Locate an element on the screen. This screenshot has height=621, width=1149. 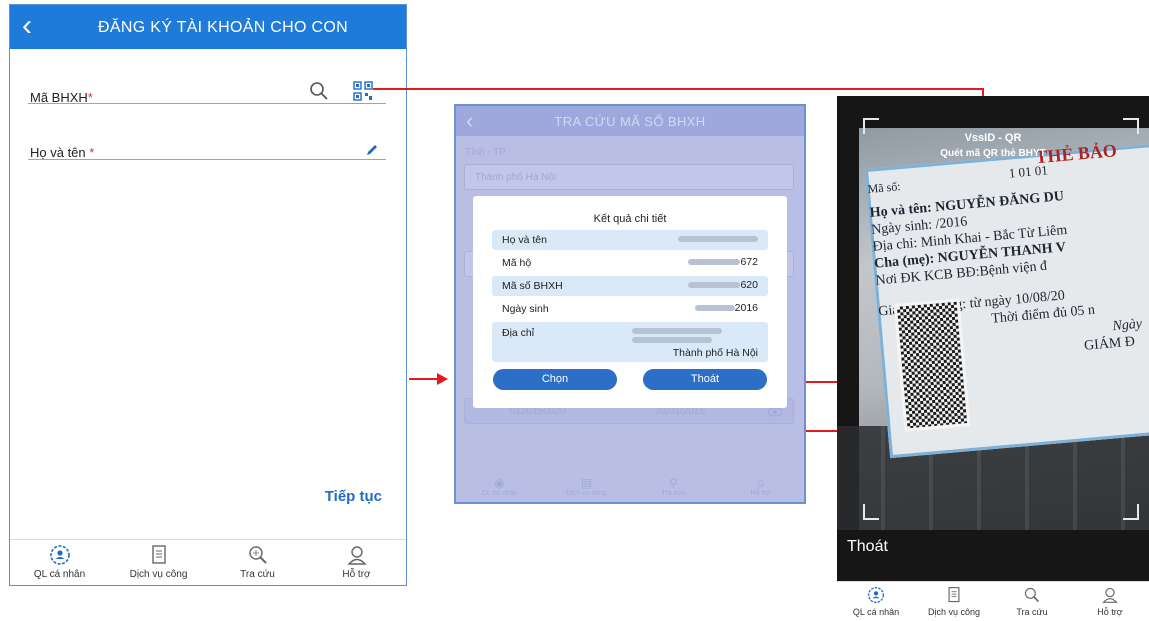
detail-key: Mã số BHXH is located at coordinates (532, 286).